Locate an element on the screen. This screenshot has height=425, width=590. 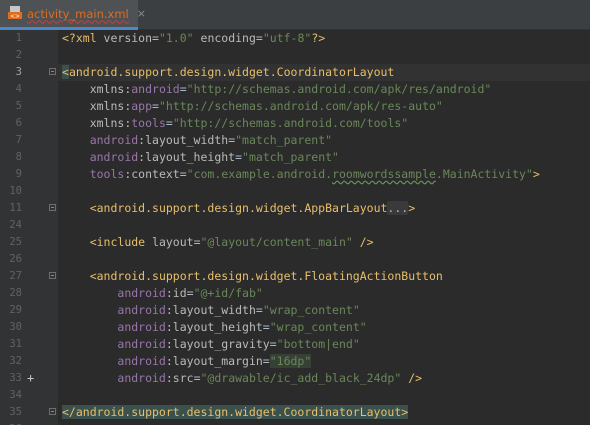
code-line: 31 android:layout_gravity="bottom|end" is located at coordinates (295, 344).